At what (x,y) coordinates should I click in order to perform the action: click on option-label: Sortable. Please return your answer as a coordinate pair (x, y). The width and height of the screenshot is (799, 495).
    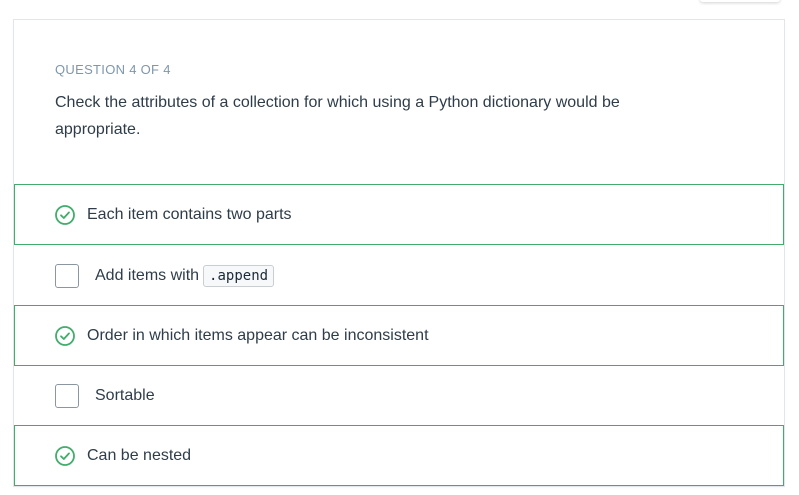
    Looking at the image, I should click on (125, 395).